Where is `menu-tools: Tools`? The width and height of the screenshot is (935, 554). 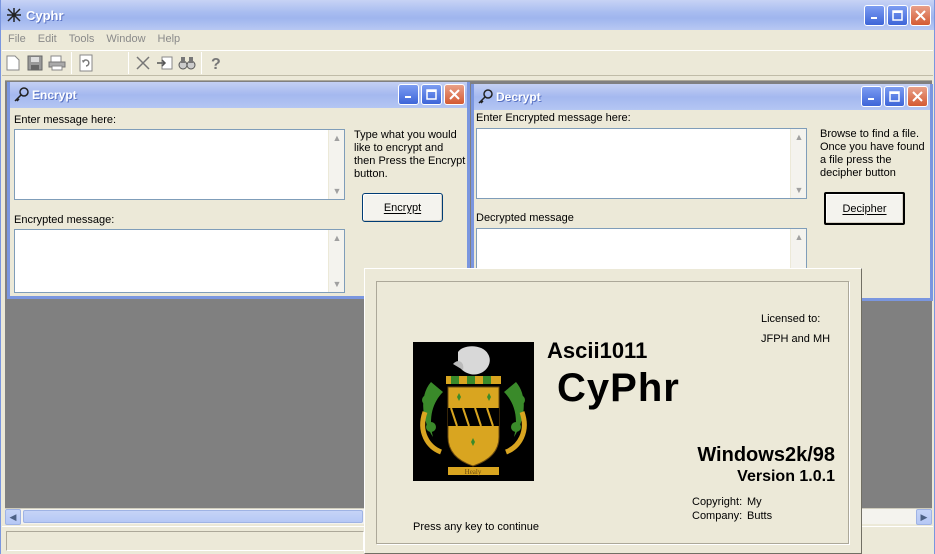 menu-tools: Tools is located at coordinates (82, 39).